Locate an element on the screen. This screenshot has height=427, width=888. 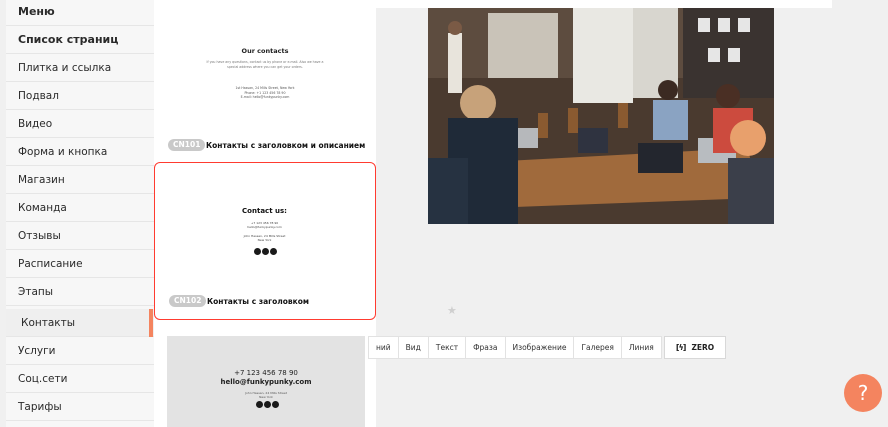
toolbar-item-view: Вид is located at coordinates (414, 347).